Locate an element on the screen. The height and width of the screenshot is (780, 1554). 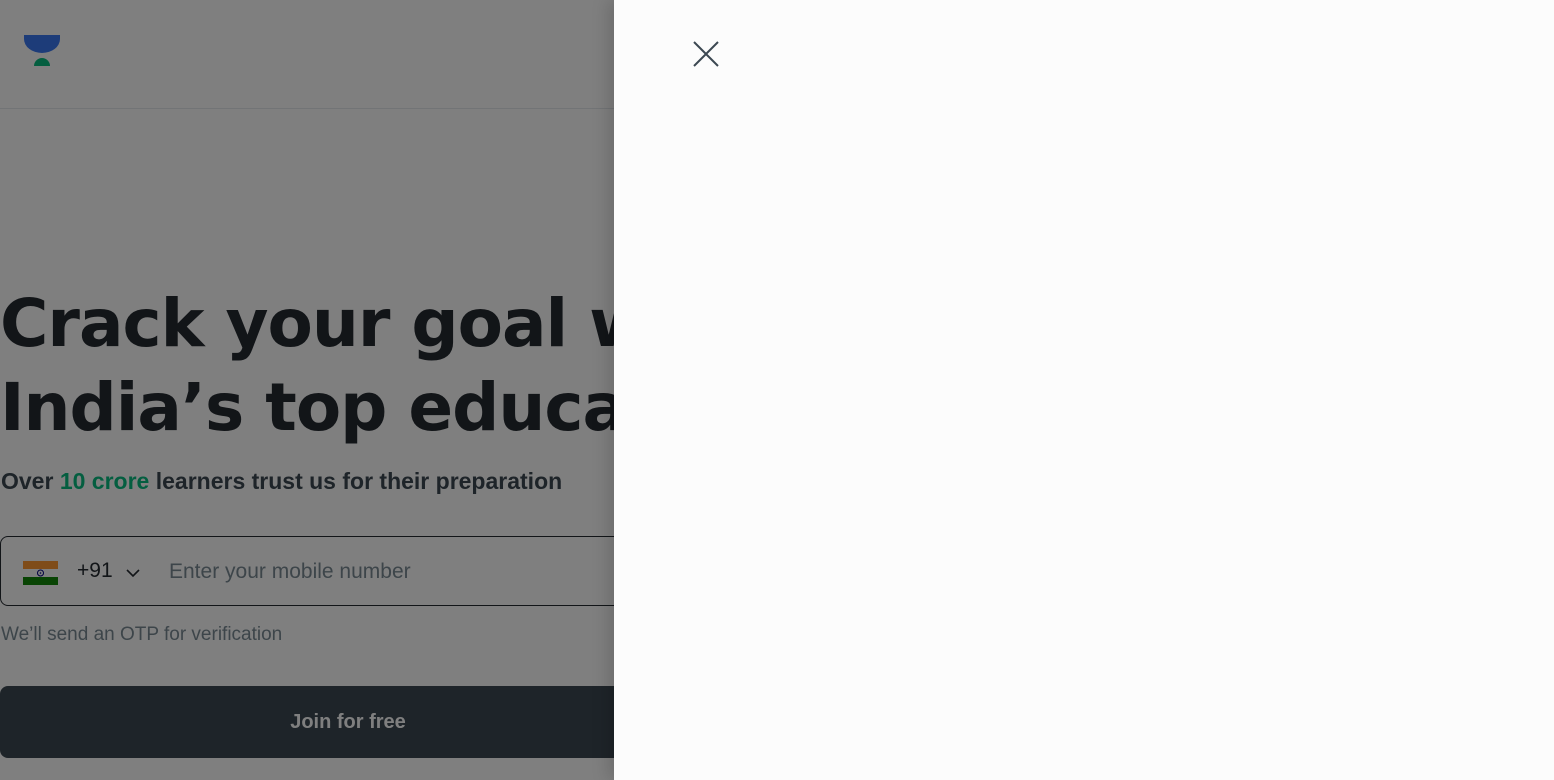
close-button is located at coordinates (706, 54).